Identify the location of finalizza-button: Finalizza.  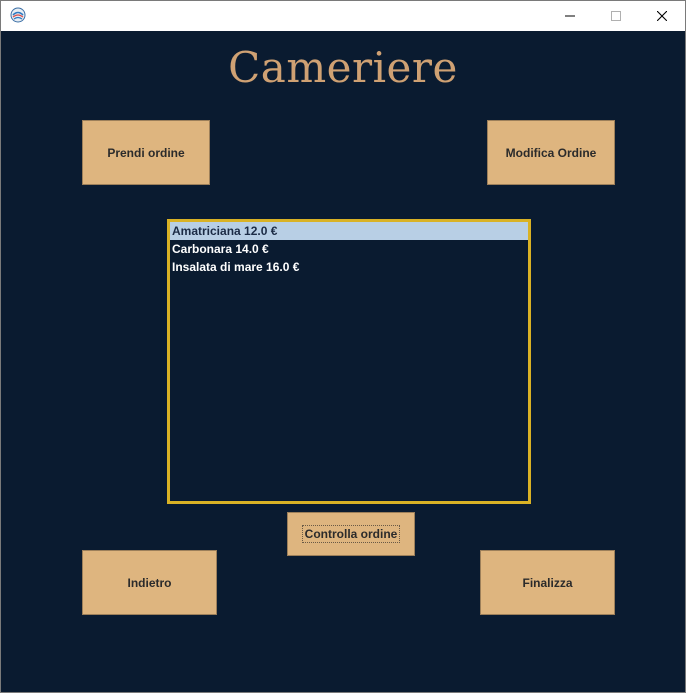
(547, 582).